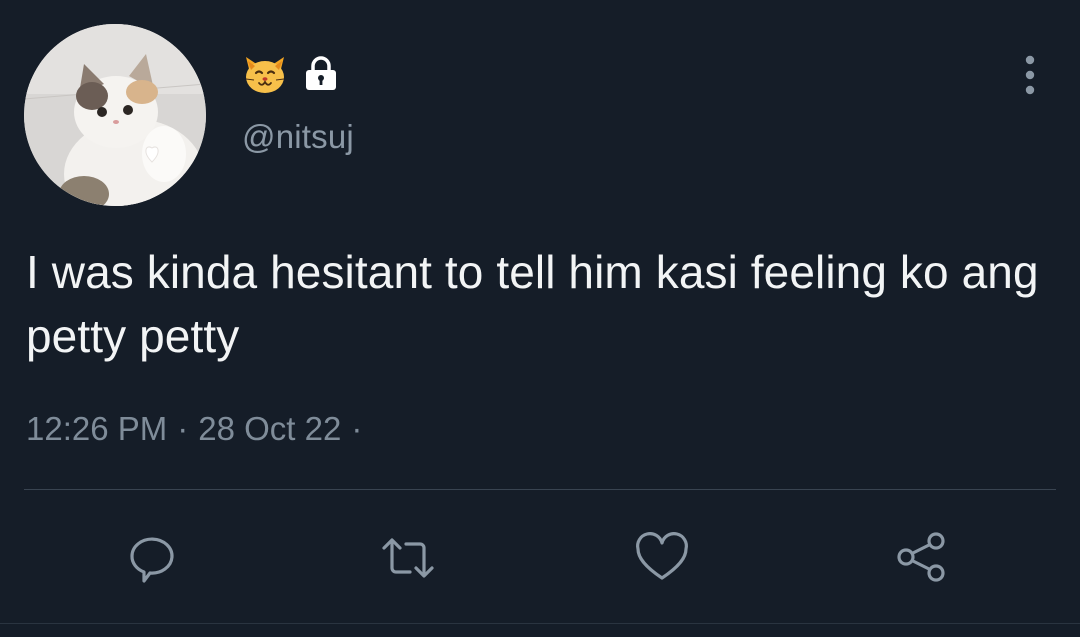  I want to click on retweet-button, so click(408, 558).